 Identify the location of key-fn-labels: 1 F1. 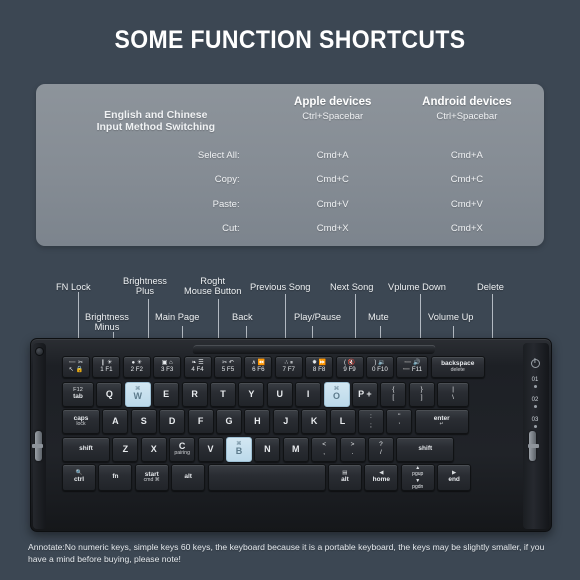
(106, 370).